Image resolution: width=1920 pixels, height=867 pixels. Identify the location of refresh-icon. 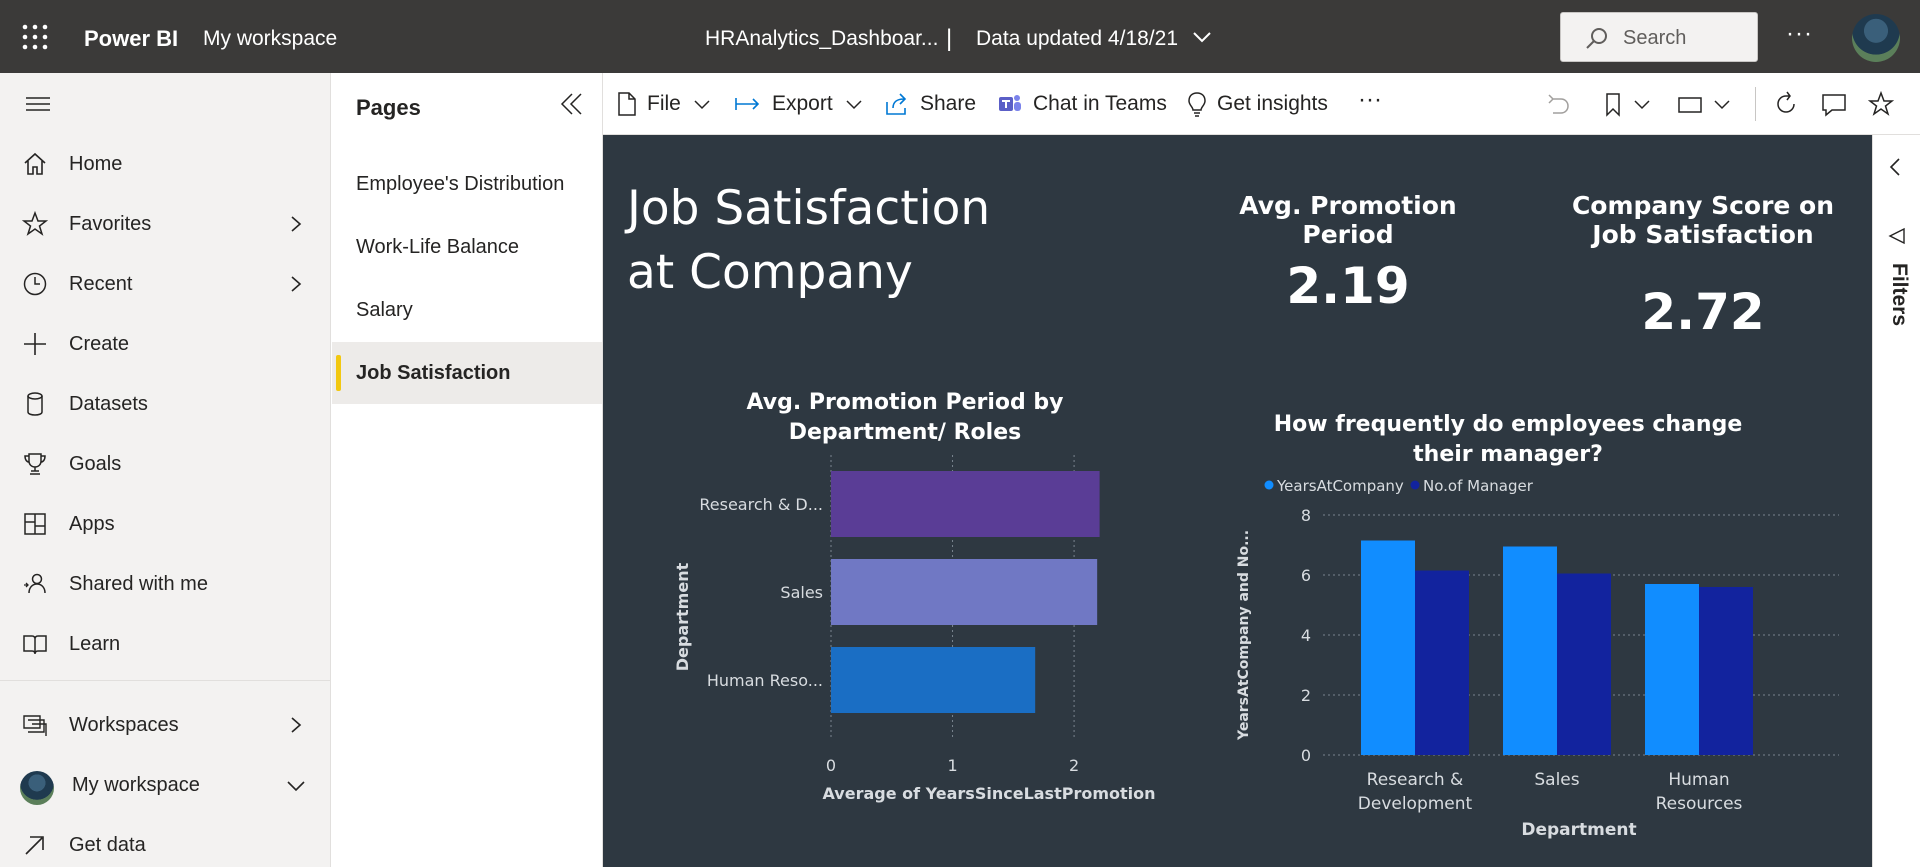
(1786, 104).